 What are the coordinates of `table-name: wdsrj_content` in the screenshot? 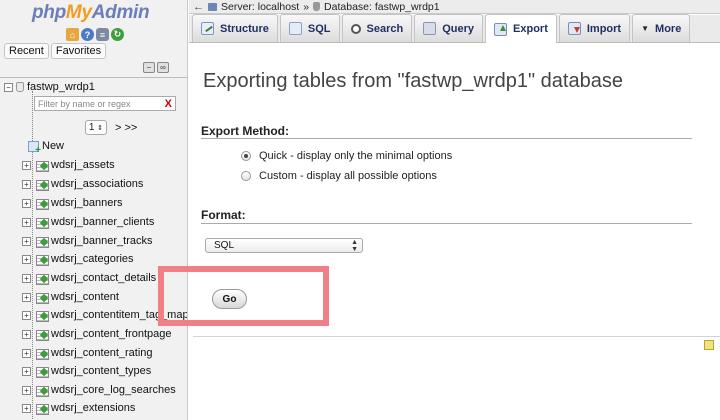 It's located at (85, 297).